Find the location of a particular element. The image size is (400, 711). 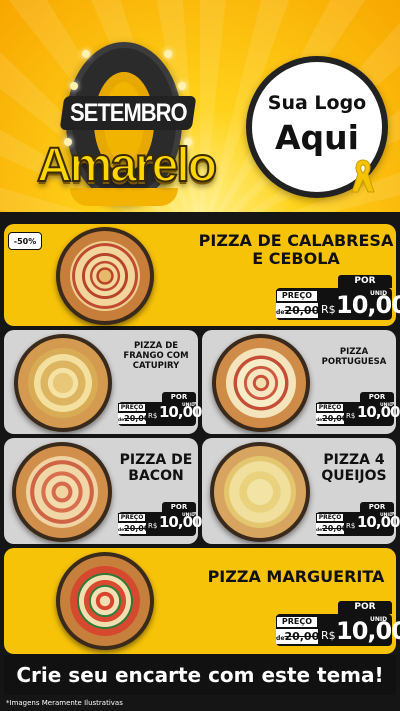

create-flyer-cta: Crie seu encarte com este tema! is located at coordinates (200, 675).